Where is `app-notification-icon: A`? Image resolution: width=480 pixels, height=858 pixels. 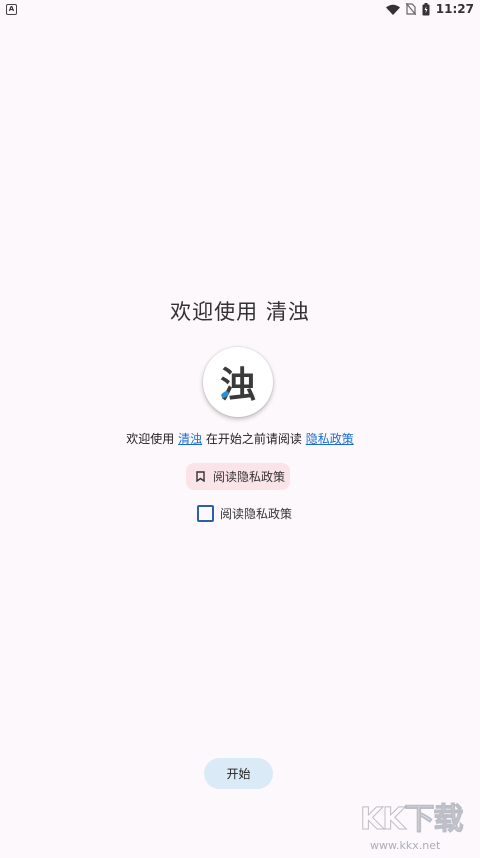 app-notification-icon: A is located at coordinates (11, 9).